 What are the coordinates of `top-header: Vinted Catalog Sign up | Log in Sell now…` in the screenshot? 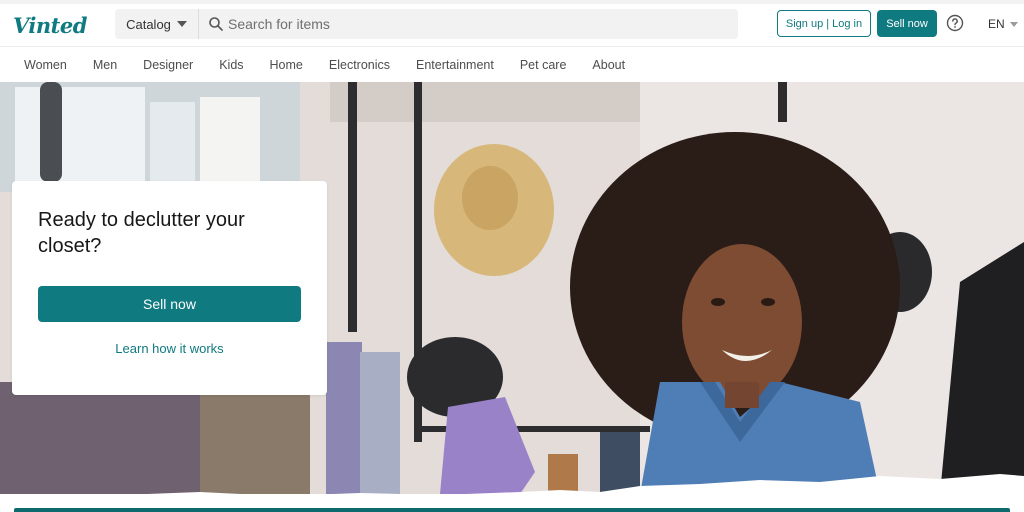 It's located at (512, 23).